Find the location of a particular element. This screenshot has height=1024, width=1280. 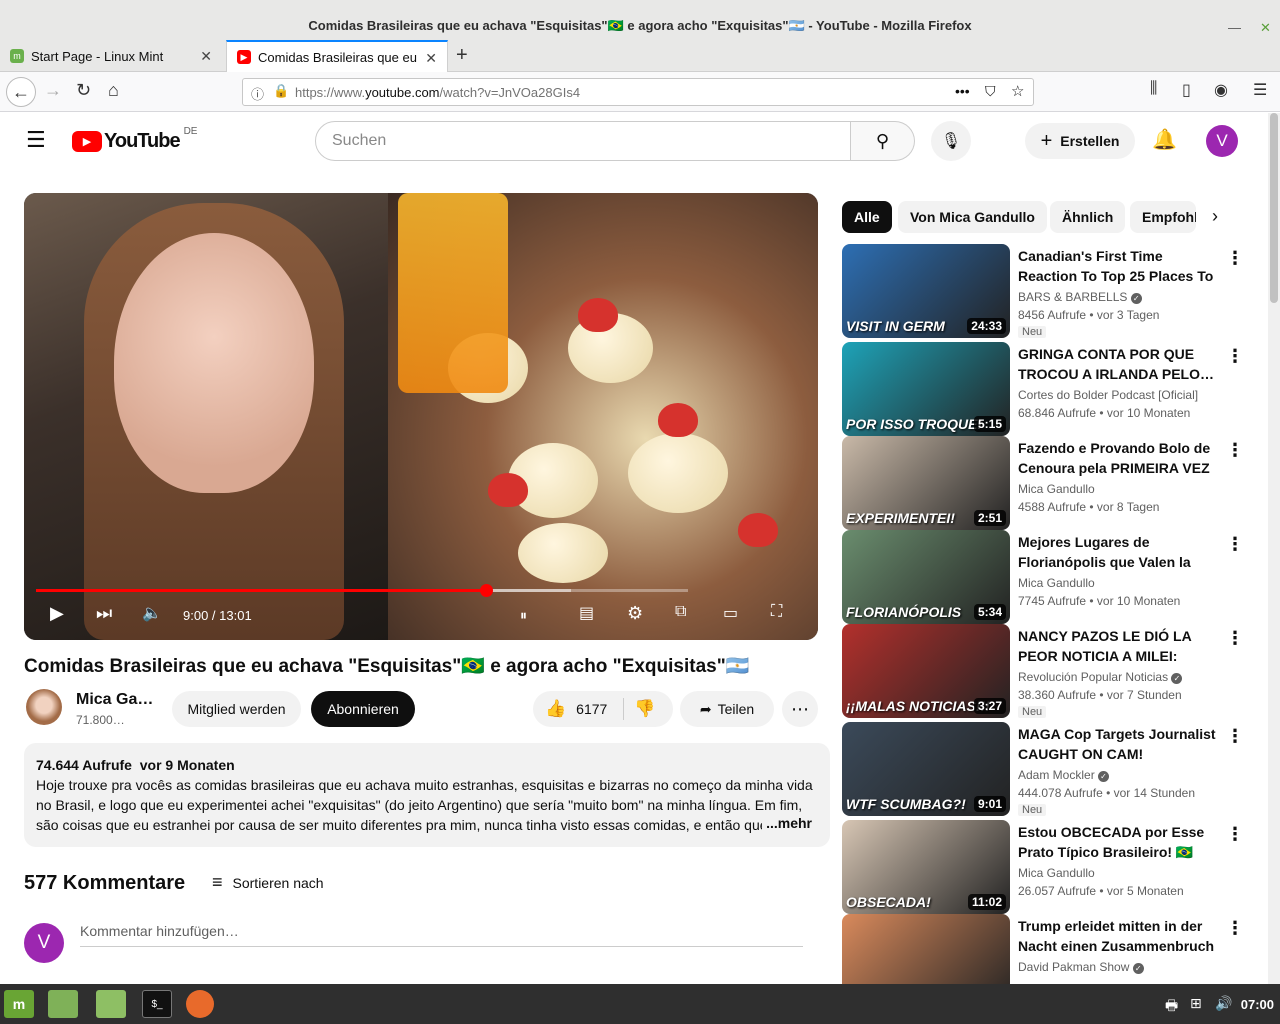

info-icon: ⓘ is located at coordinates (257, 93).